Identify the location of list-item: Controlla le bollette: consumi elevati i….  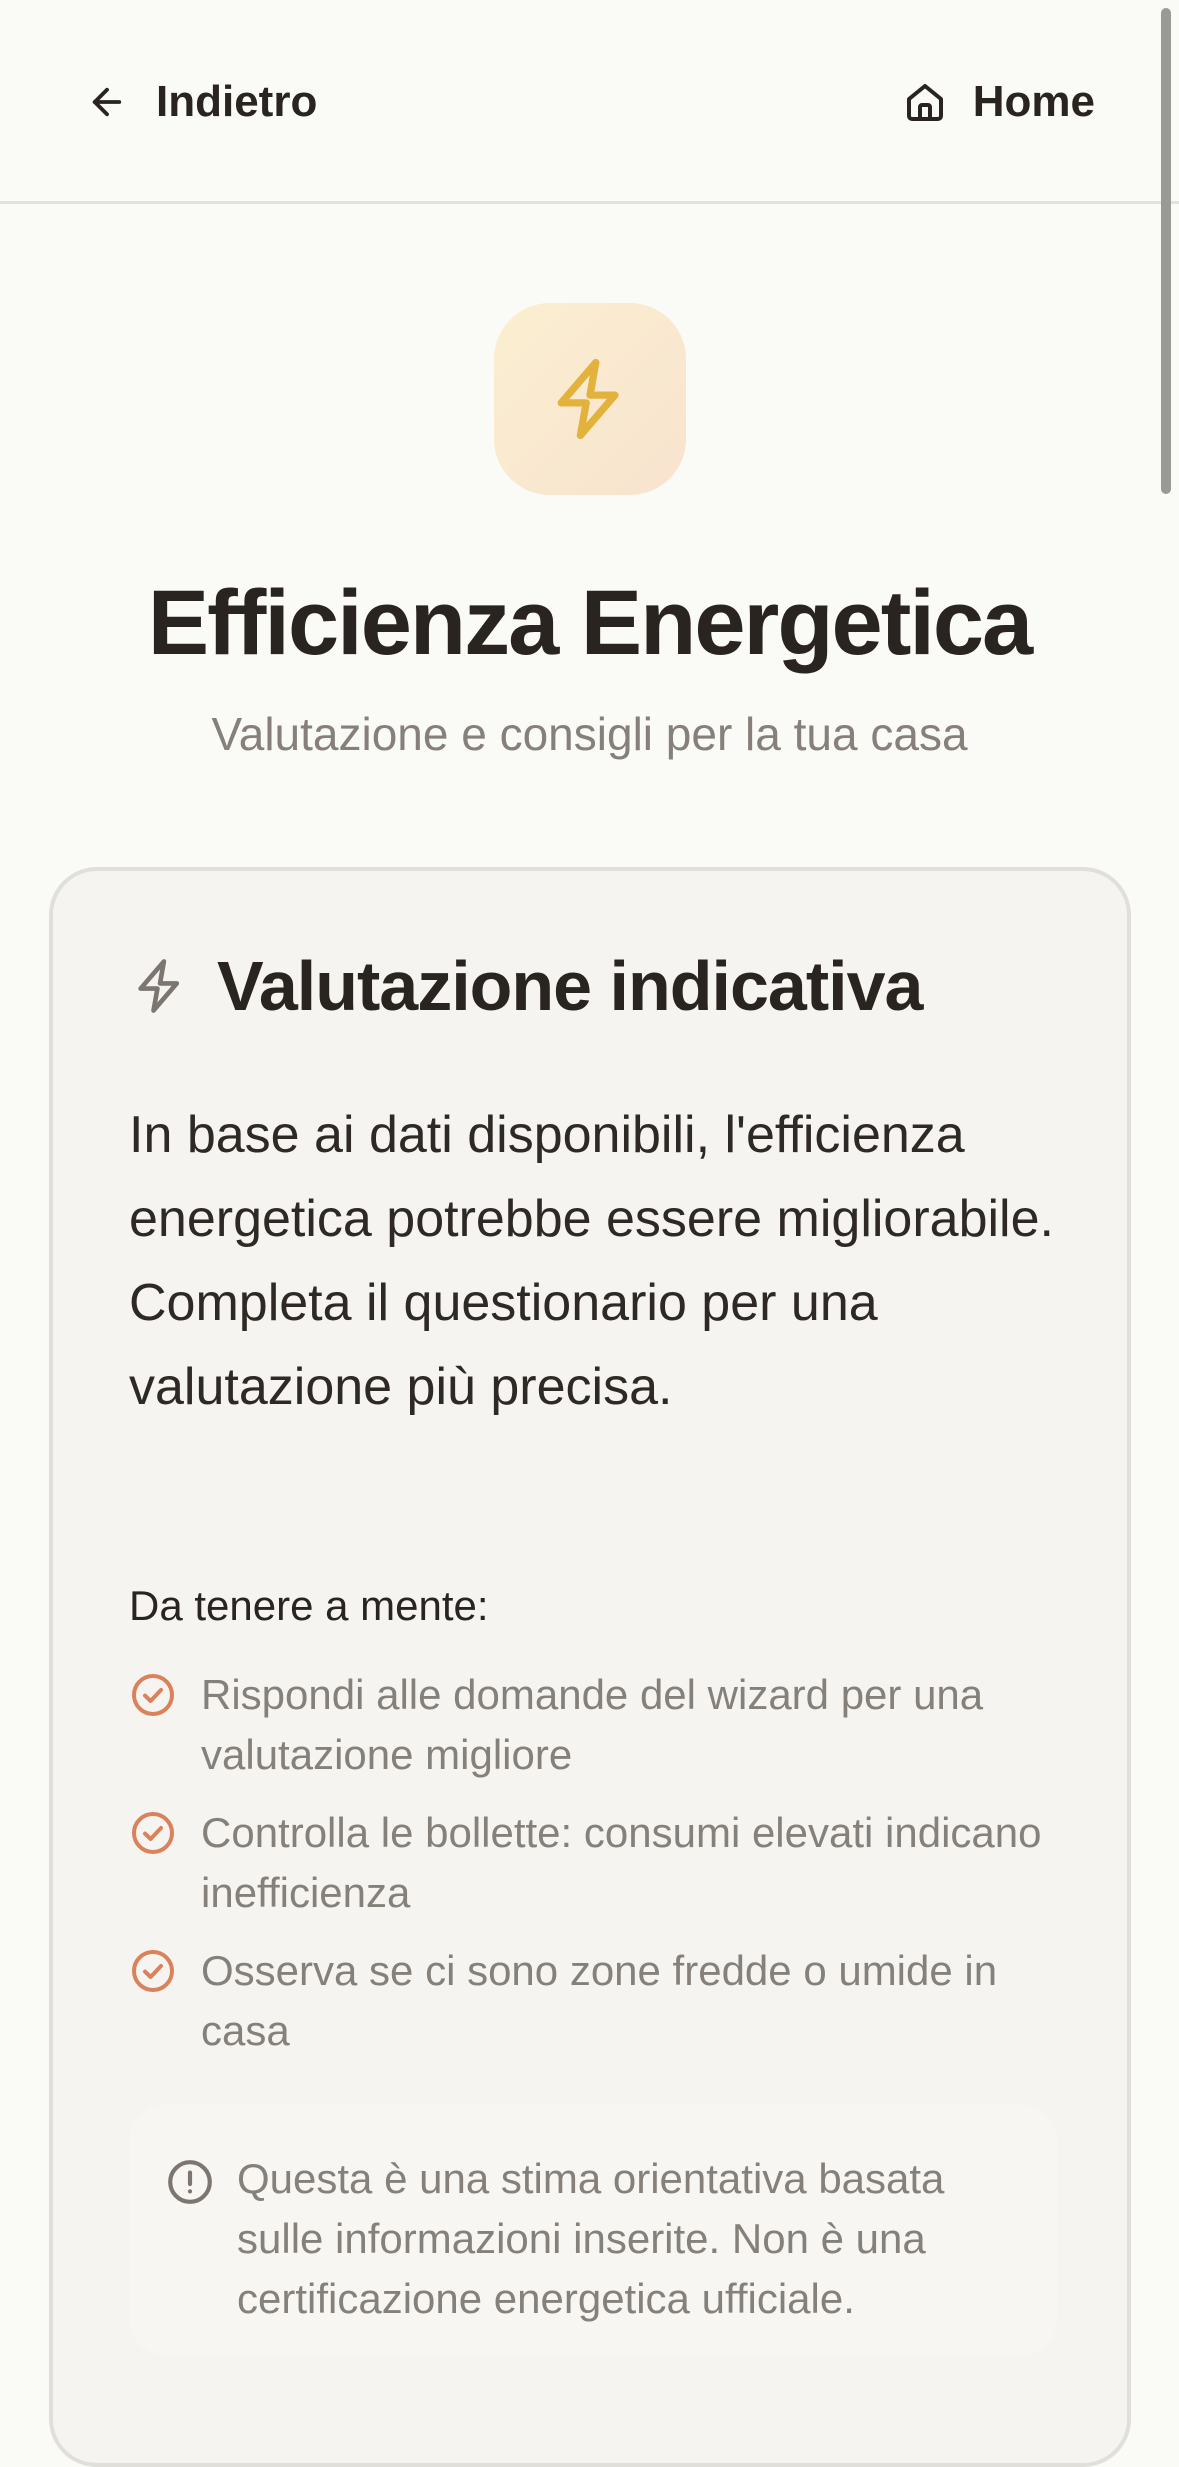
(594, 1863).